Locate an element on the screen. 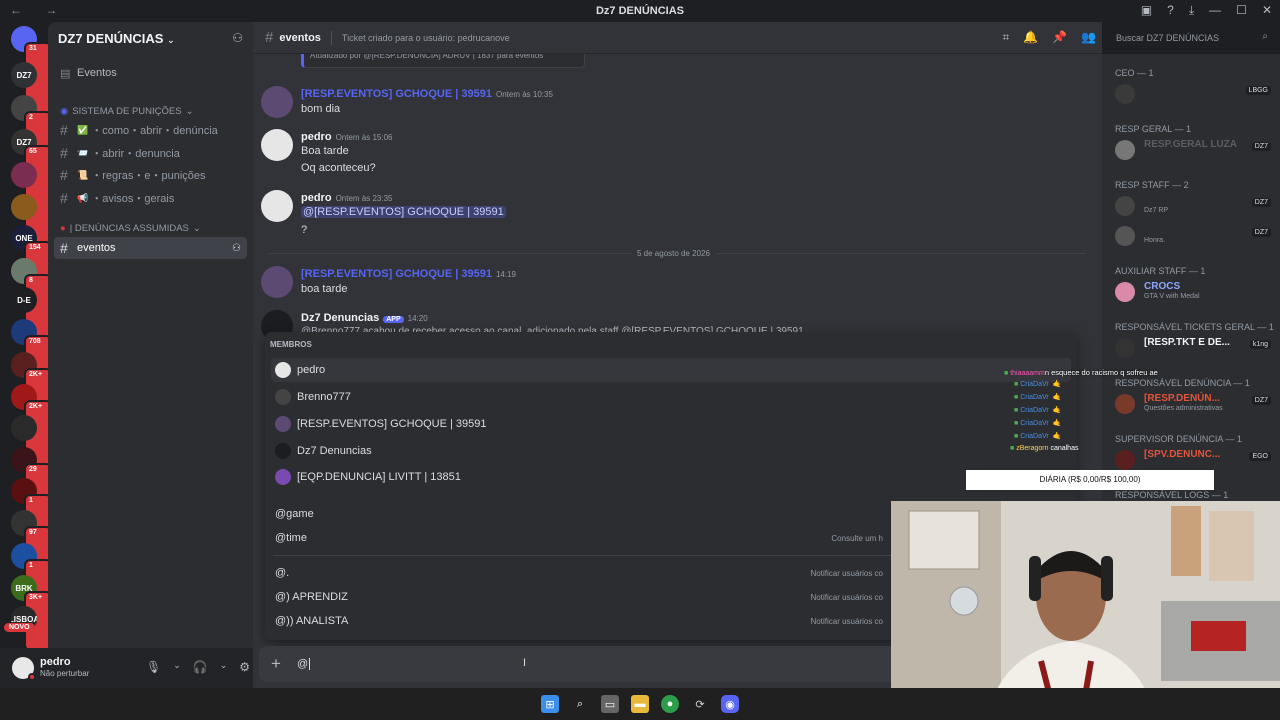 The height and width of the screenshot is (720, 1280). message-author: pedro Ontem às 23:35 is located at coordinates (346, 198).